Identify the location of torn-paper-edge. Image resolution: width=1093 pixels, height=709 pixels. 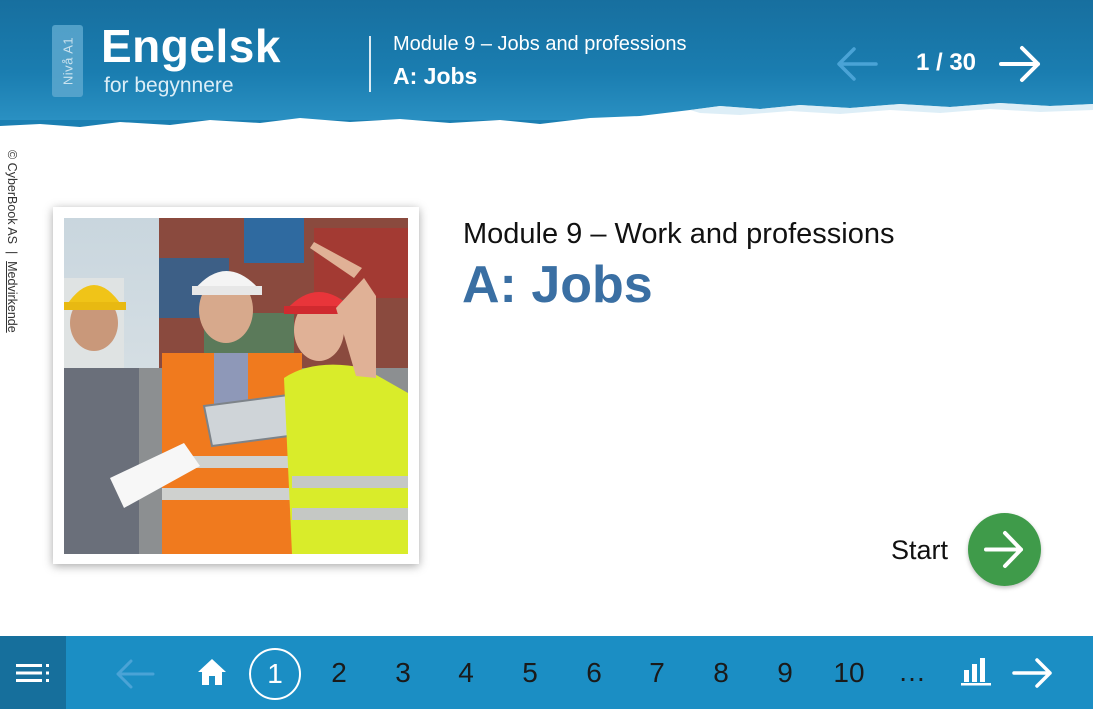
(546, 123).